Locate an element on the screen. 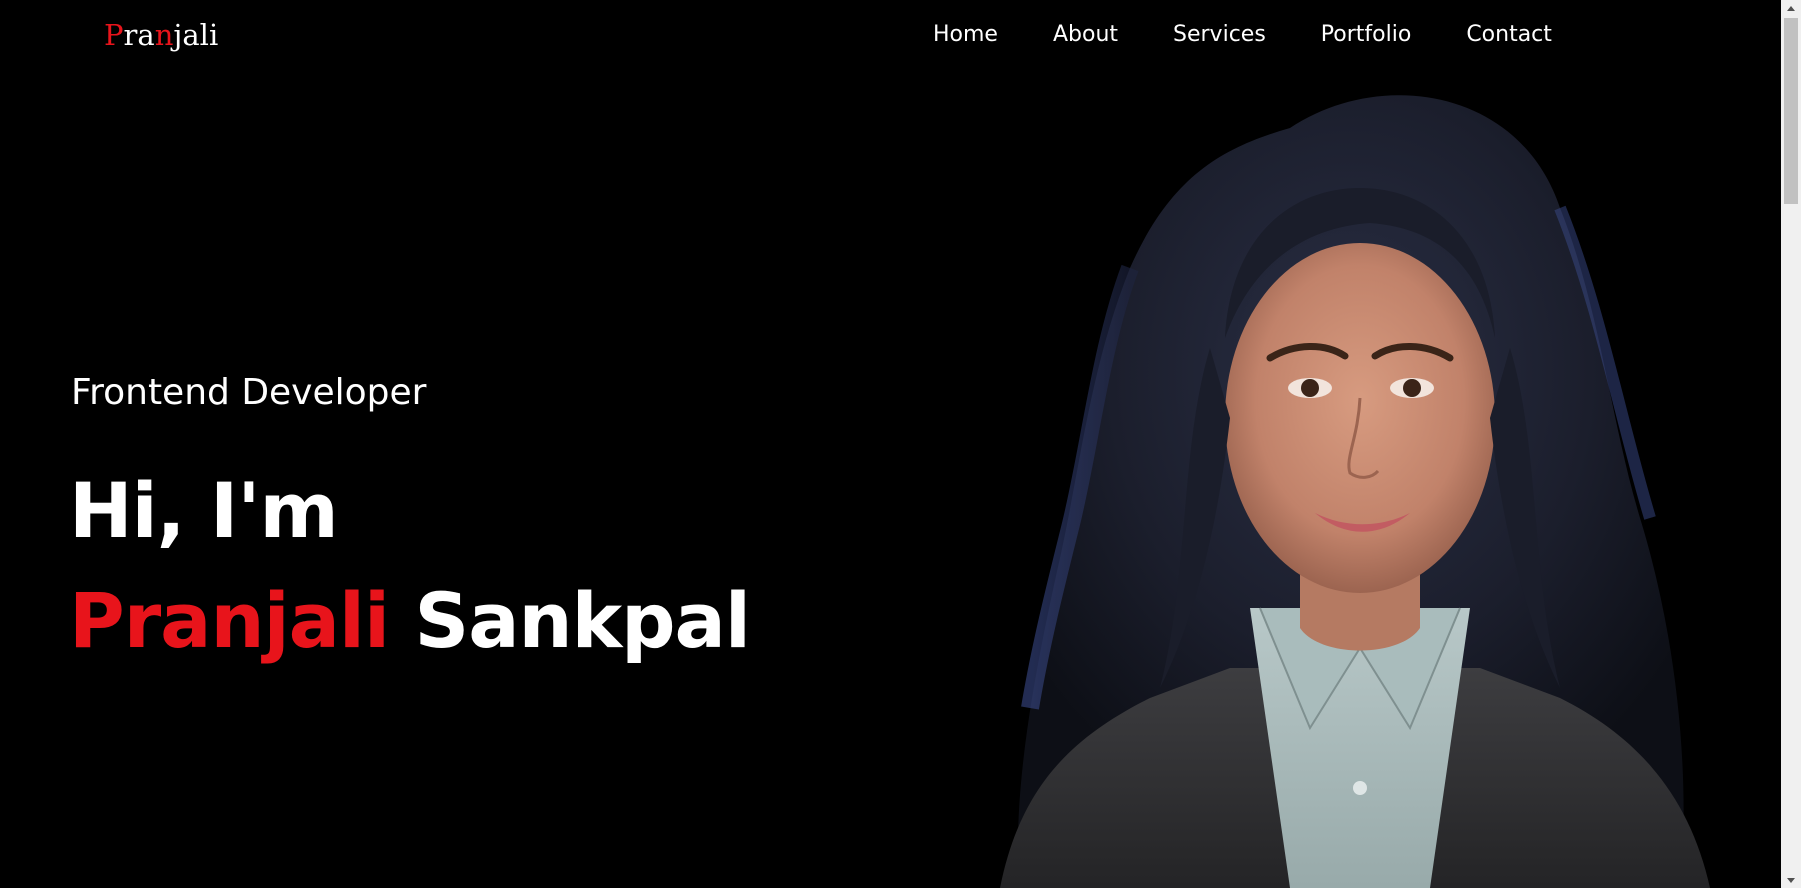  main-nav: Home About Services Portfolio Contact is located at coordinates (1270, 34).